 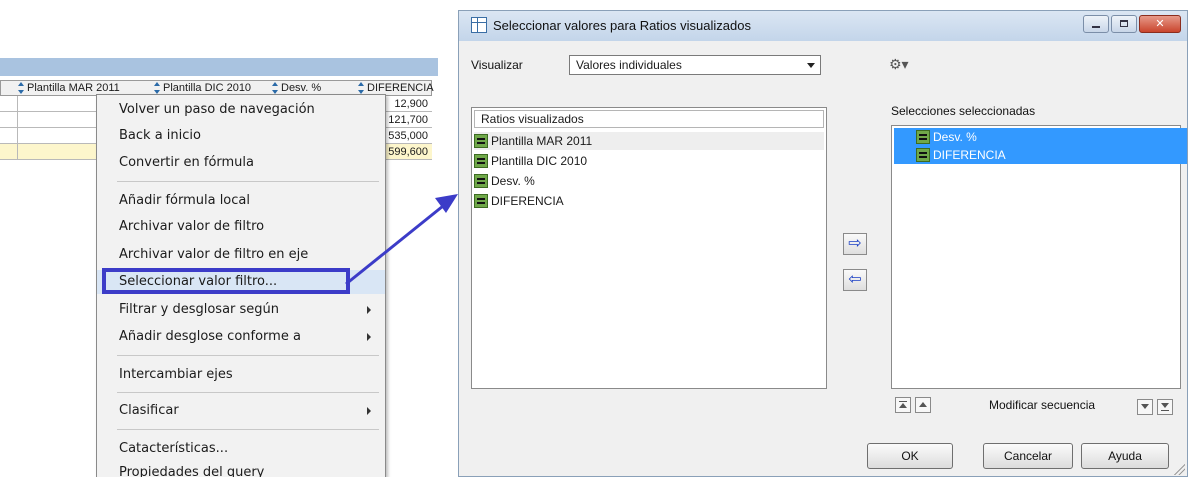 I want to click on list-item-selected: DIFERENCIA, so click(x=1040, y=155).